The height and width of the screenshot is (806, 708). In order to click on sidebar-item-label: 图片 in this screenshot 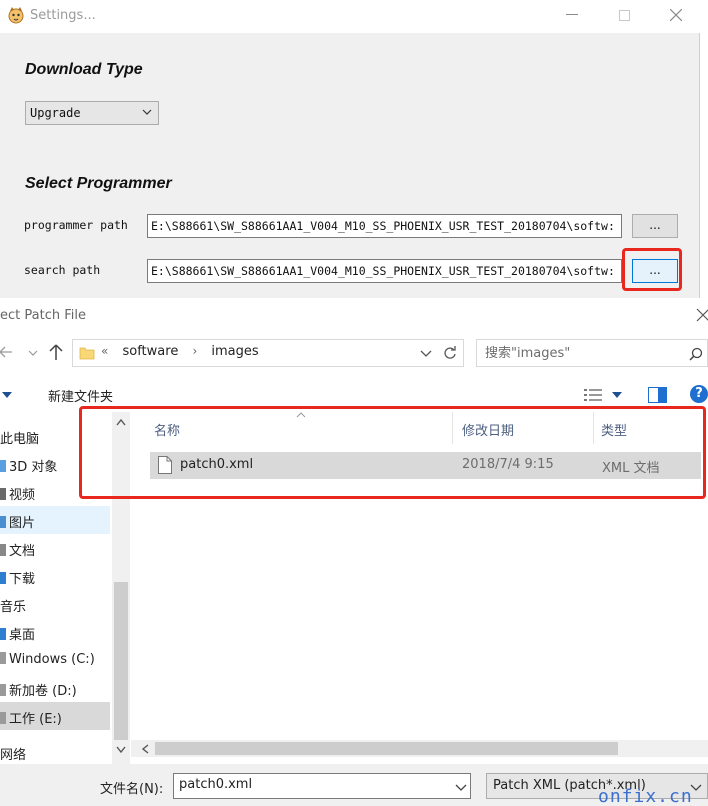, I will do `click(22, 523)`.